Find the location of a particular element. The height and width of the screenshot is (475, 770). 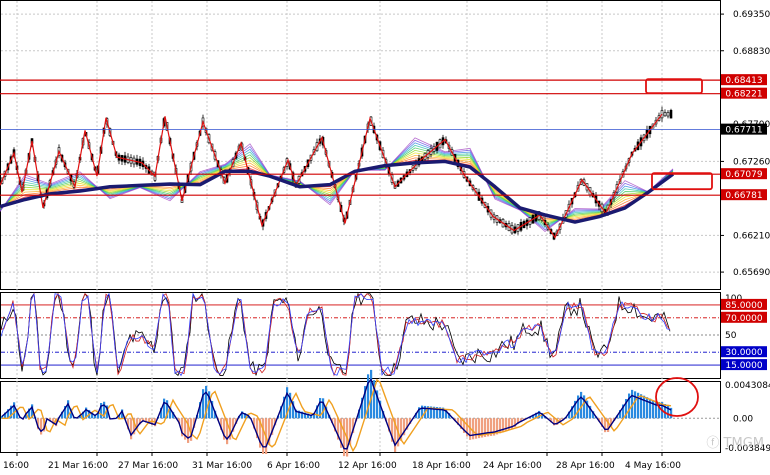

time-axis-label: 28 Apr 16:00 is located at coordinates (585, 466).